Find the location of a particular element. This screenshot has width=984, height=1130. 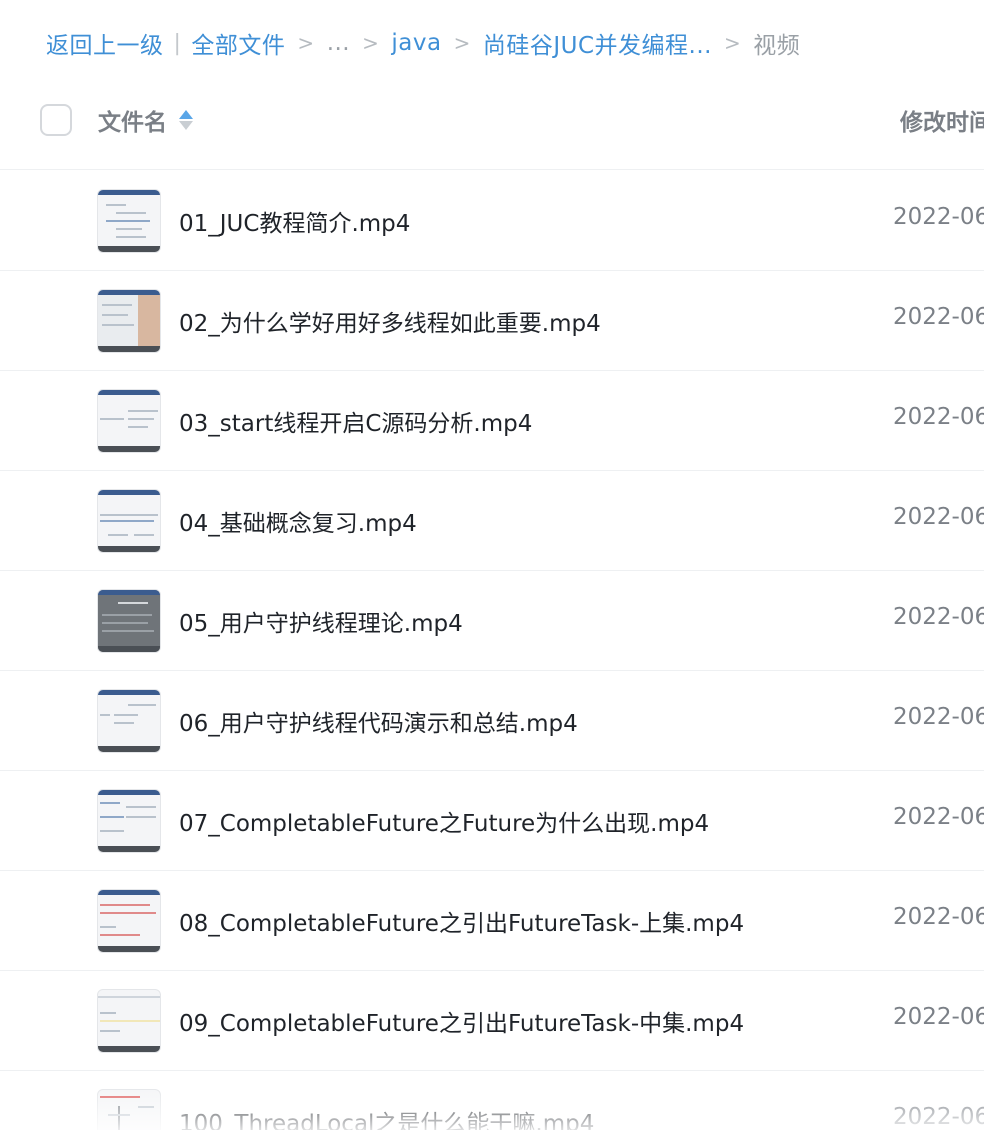

list-header: 文件名 修改时间 is located at coordinates (492, 120).